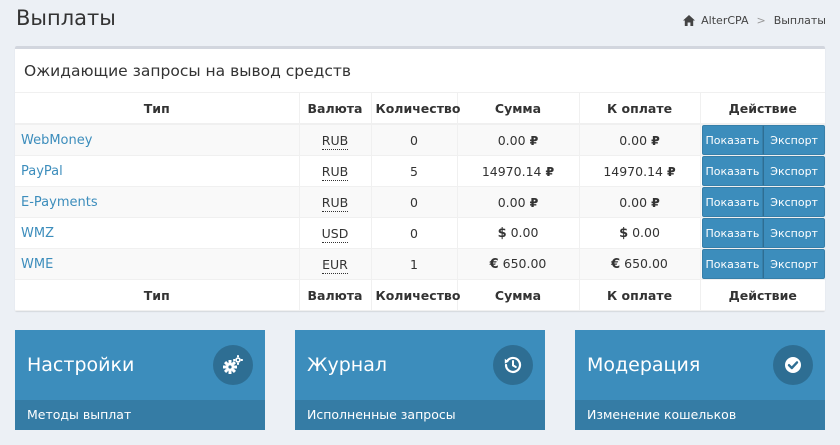 The height and width of the screenshot is (445, 840). I want to click on column-header: Сумма, so click(518, 109).